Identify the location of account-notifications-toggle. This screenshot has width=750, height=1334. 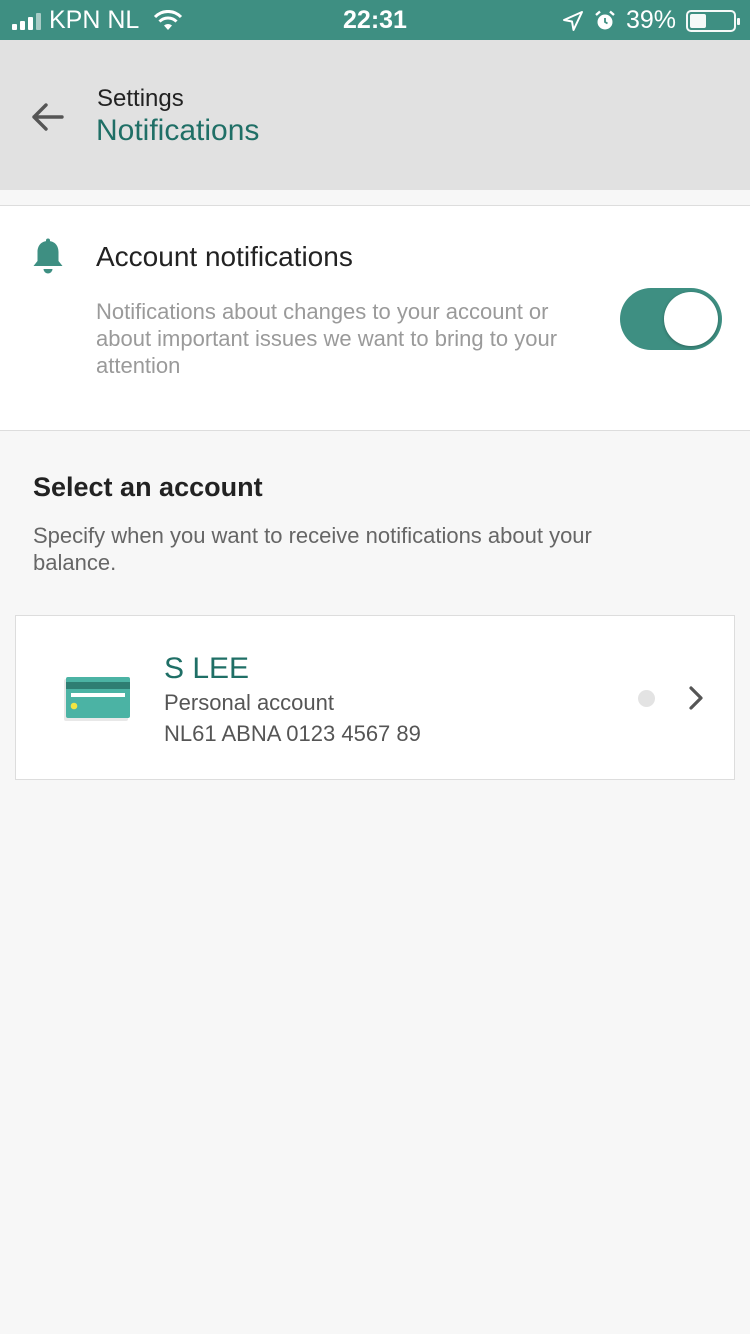
(671, 319).